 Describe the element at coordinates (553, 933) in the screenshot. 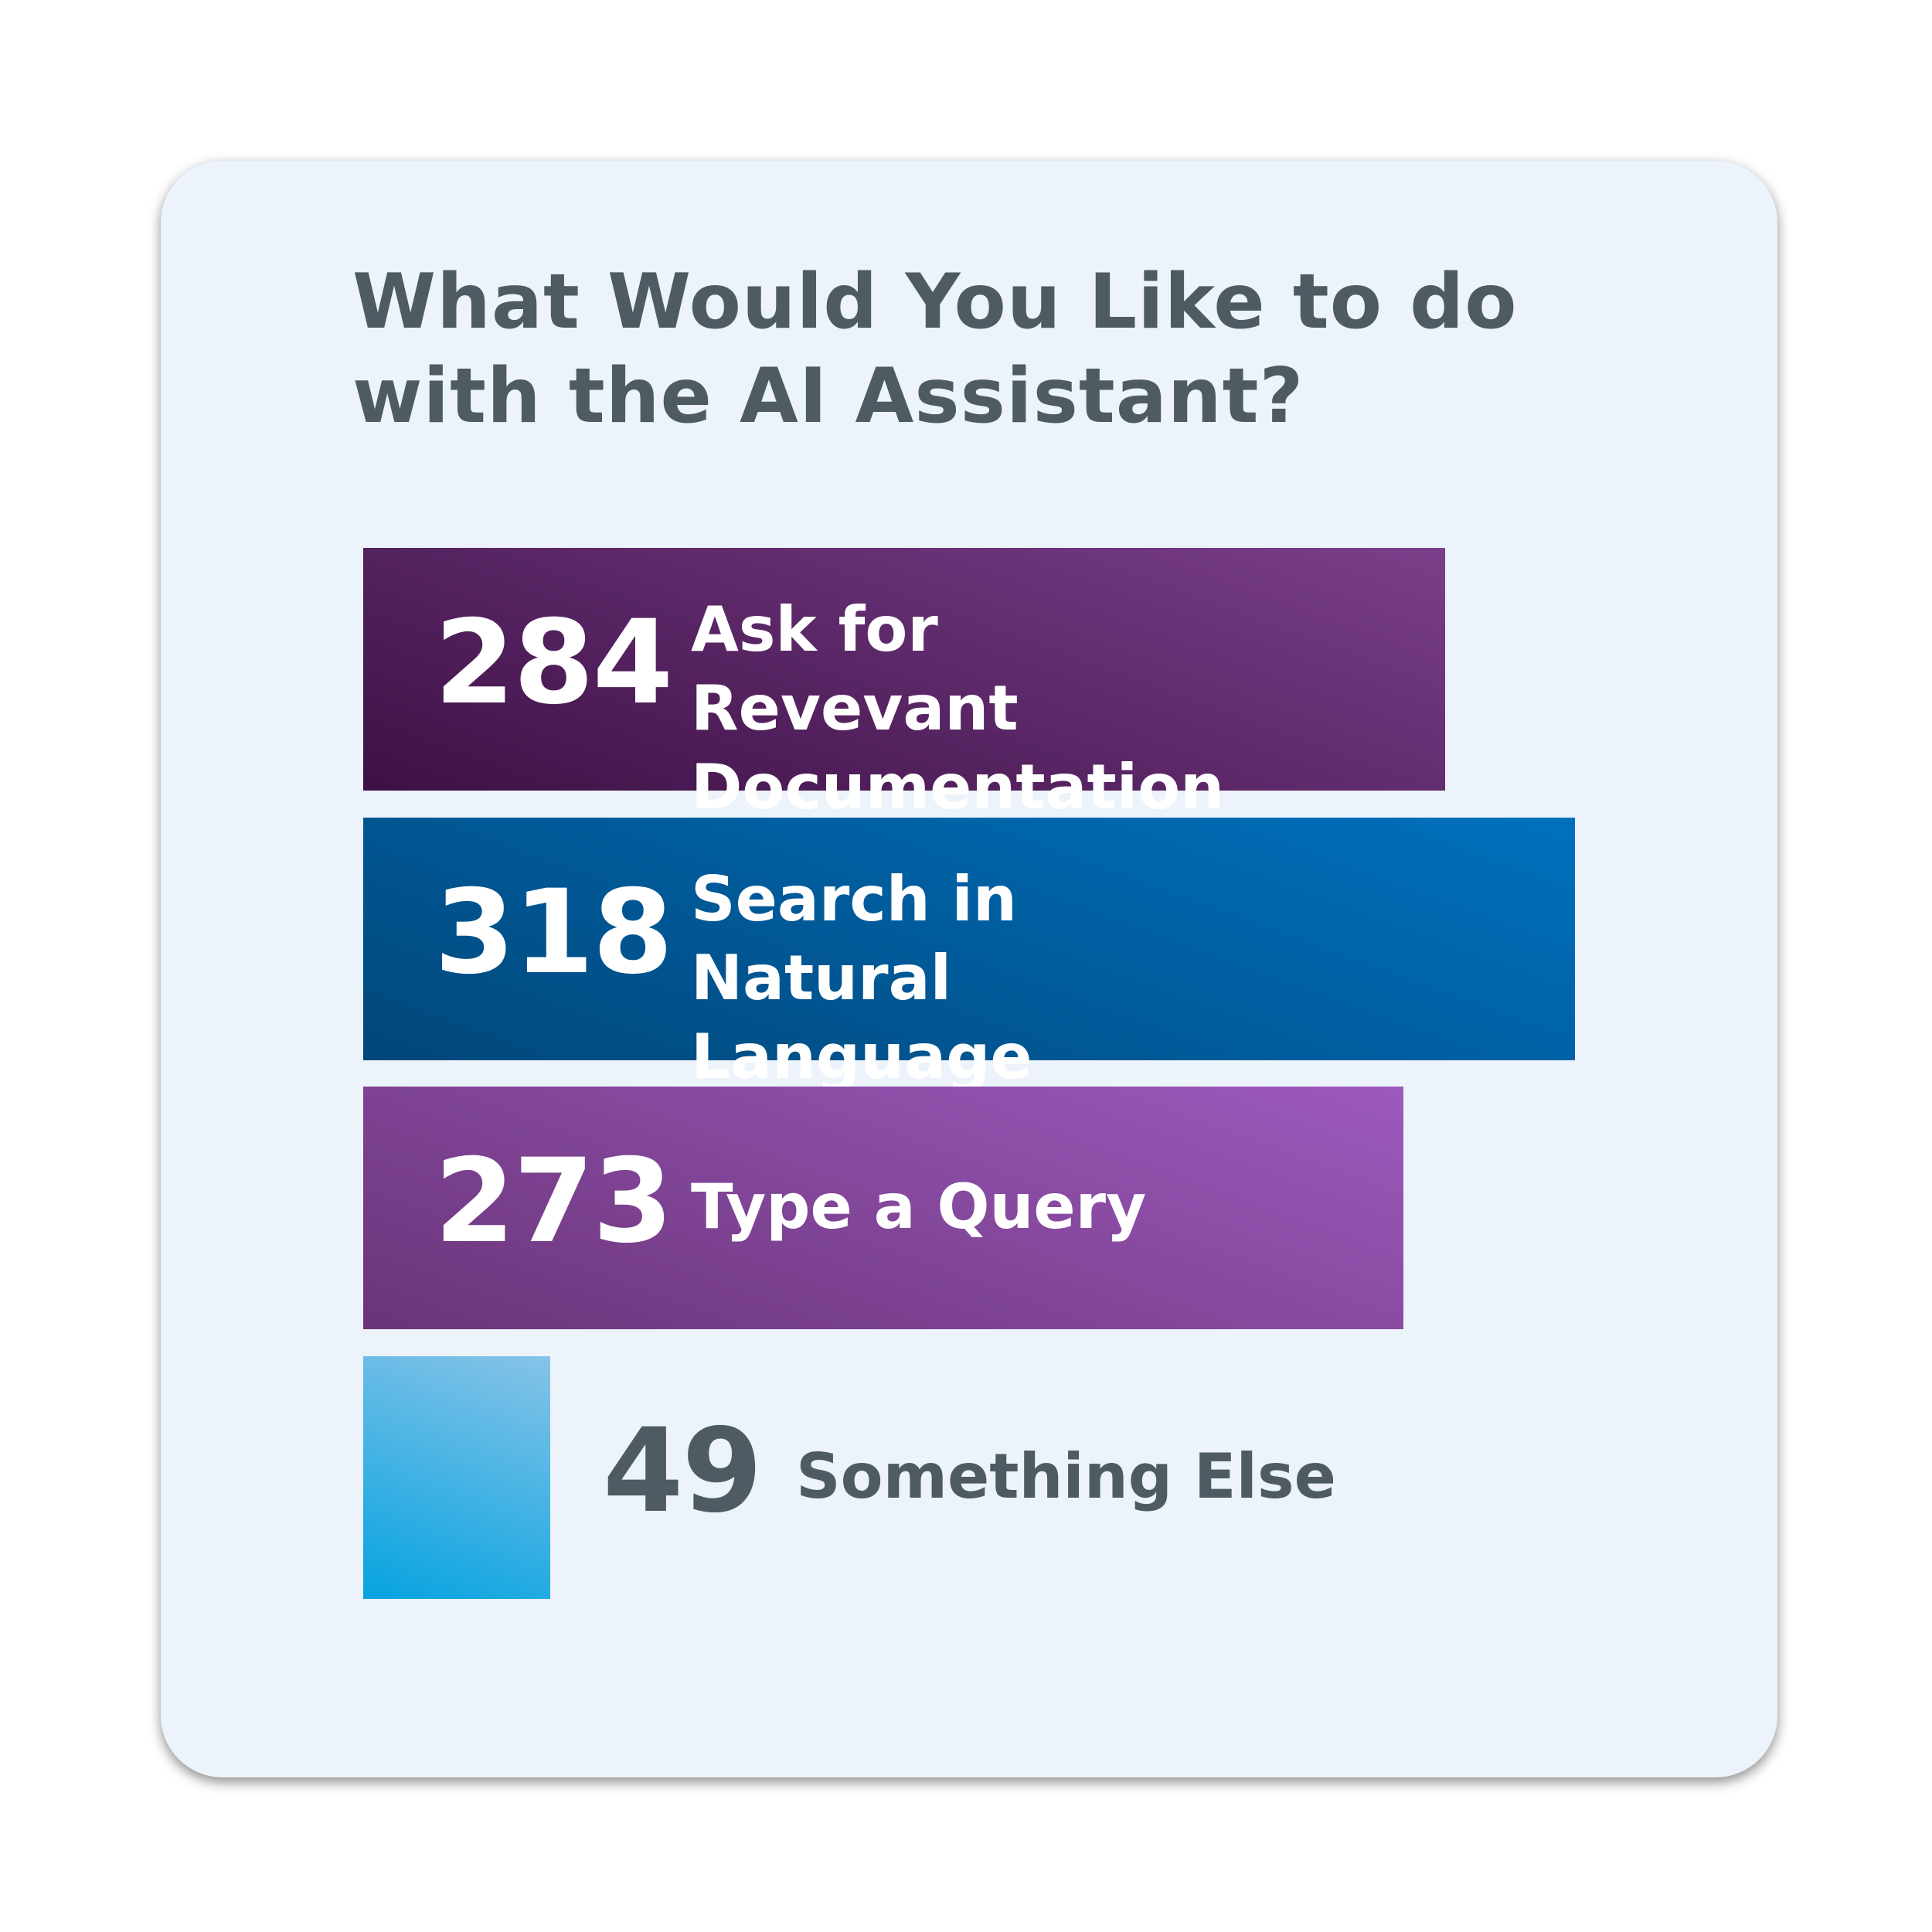

I see `value-label: 318` at that location.